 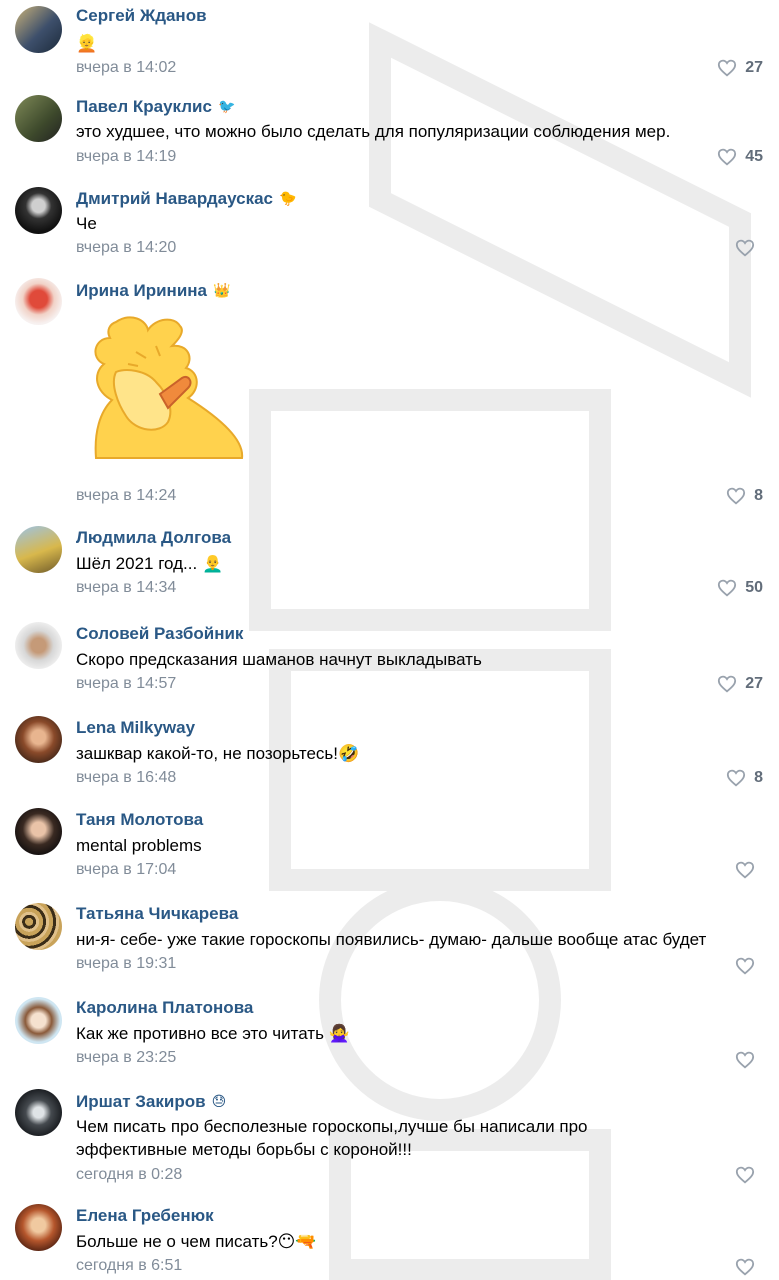 What do you see at coordinates (126, 684) in the screenshot?
I see `comment-time: вчера в 14:57` at bounding box center [126, 684].